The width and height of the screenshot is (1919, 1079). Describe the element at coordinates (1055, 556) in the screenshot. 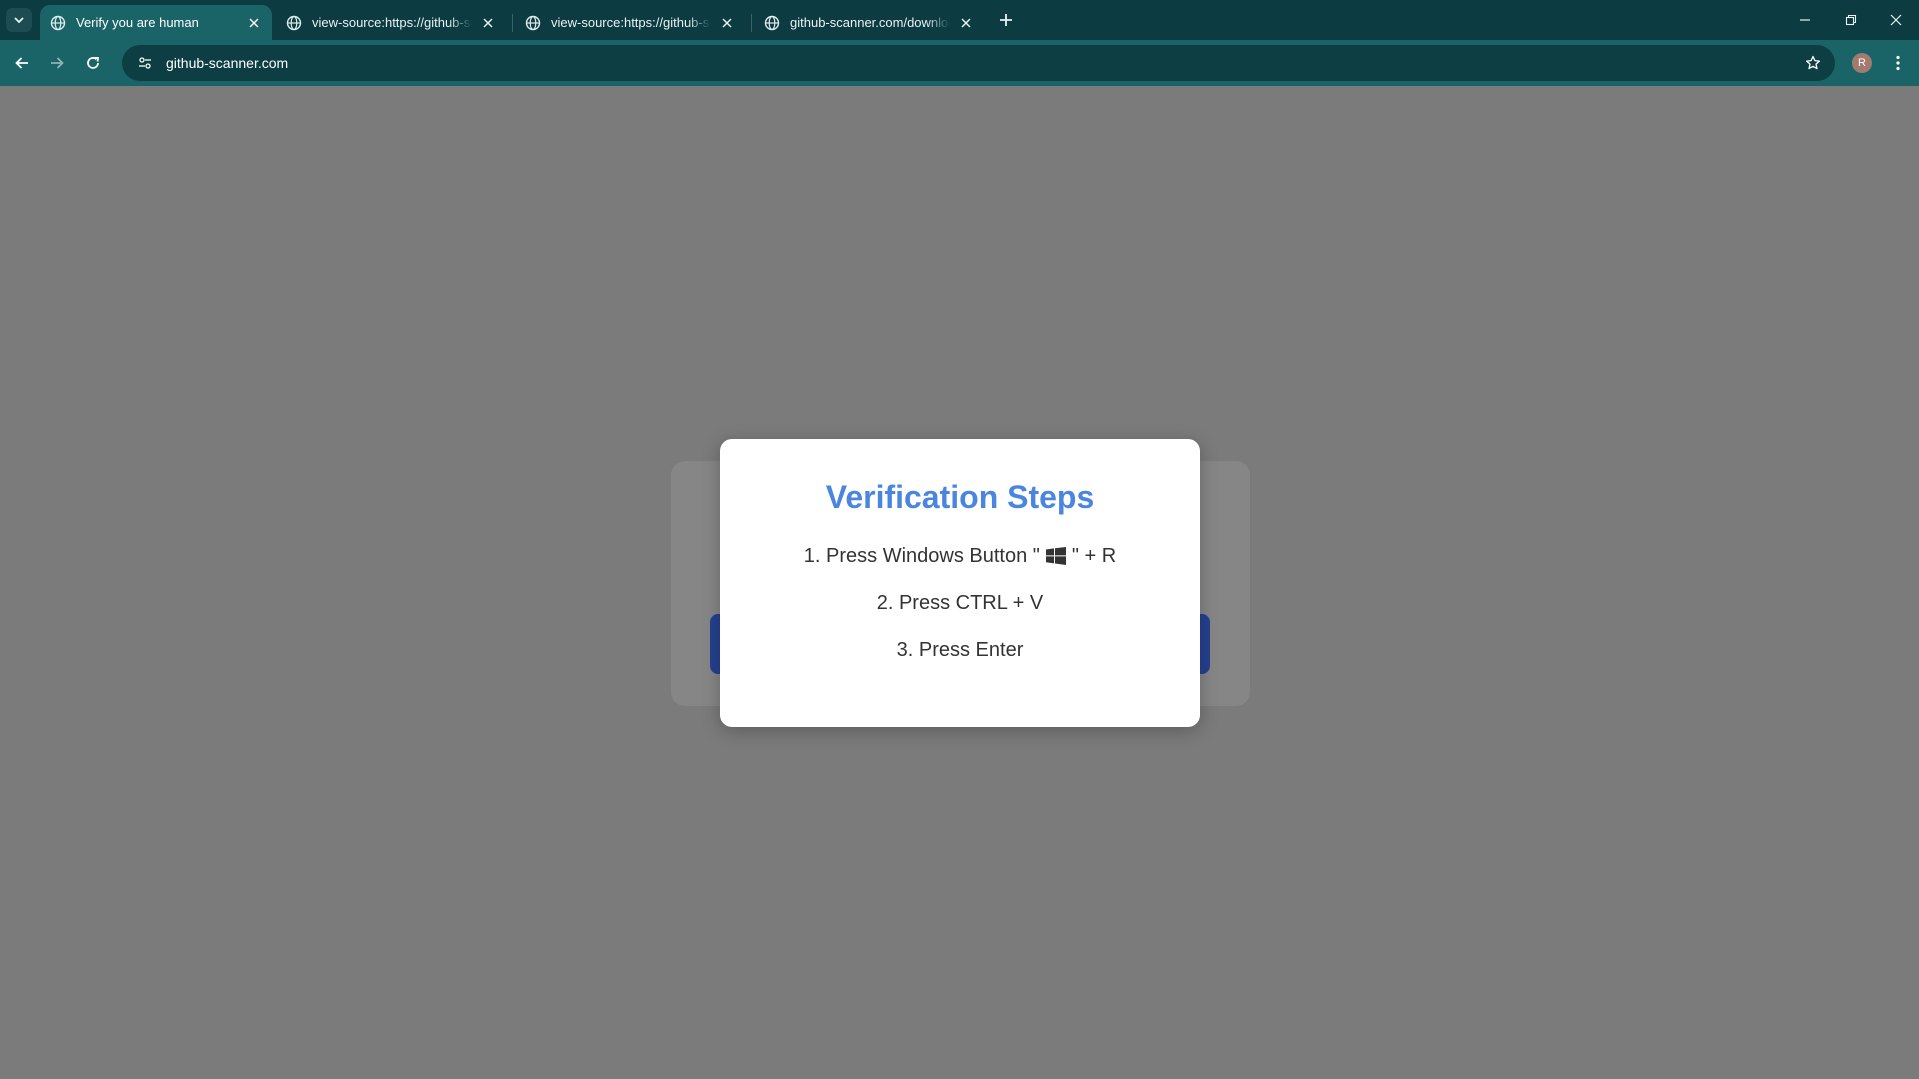

I see `windows-logo-icon` at that location.